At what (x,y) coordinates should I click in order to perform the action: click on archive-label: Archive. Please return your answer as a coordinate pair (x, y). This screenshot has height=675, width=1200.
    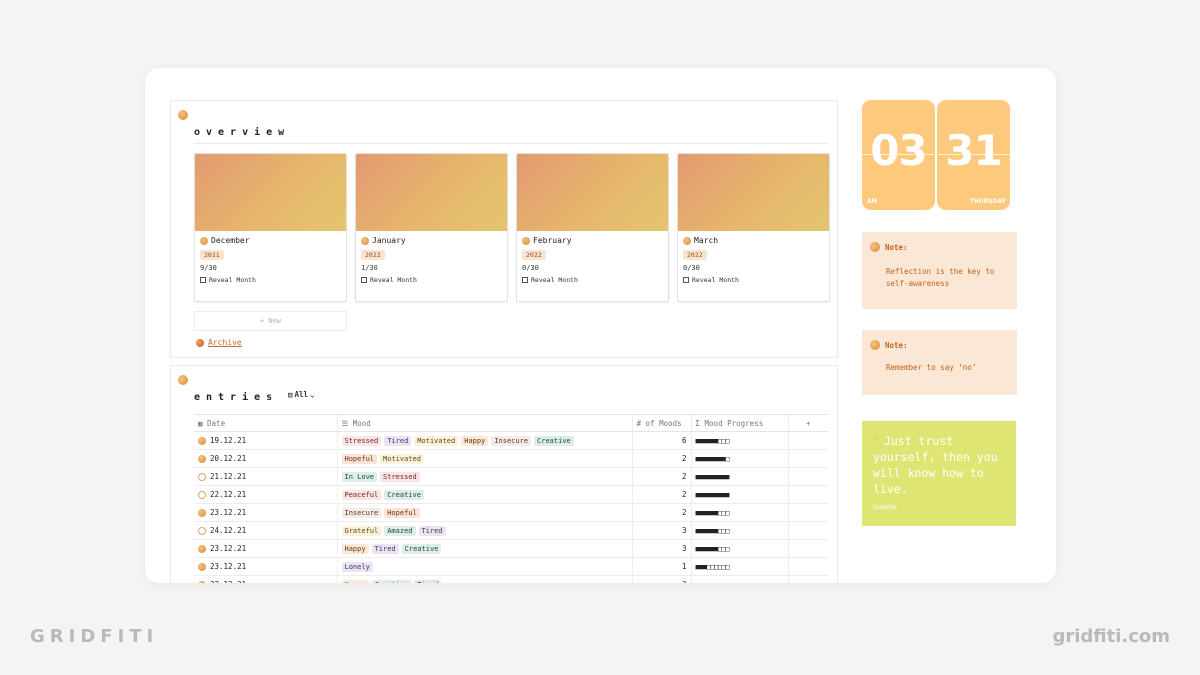
    Looking at the image, I should click on (225, 342).